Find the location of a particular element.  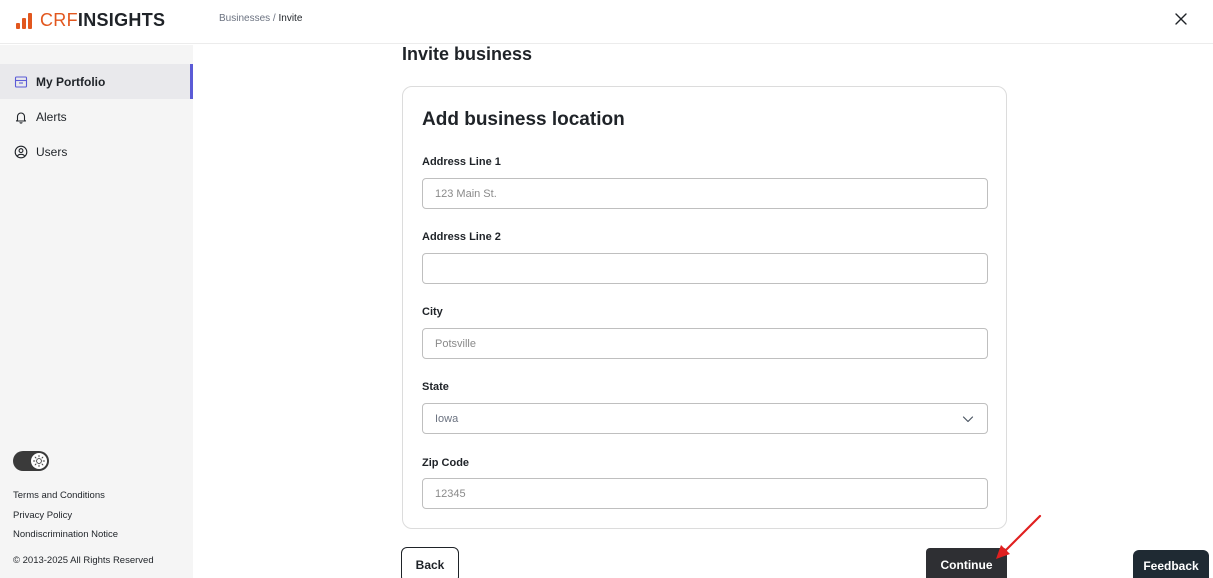

continue-button: Continue is located at coordinates (966, 563).